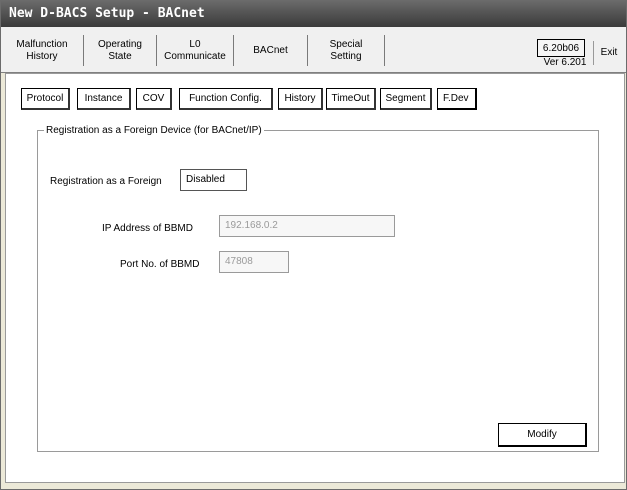 The height and width of the screenshot is (490, 627). What do you see at coordinates (608, 53) in the screenshot?
I see `exit-button: Exit` at bounding box center [608, 53].